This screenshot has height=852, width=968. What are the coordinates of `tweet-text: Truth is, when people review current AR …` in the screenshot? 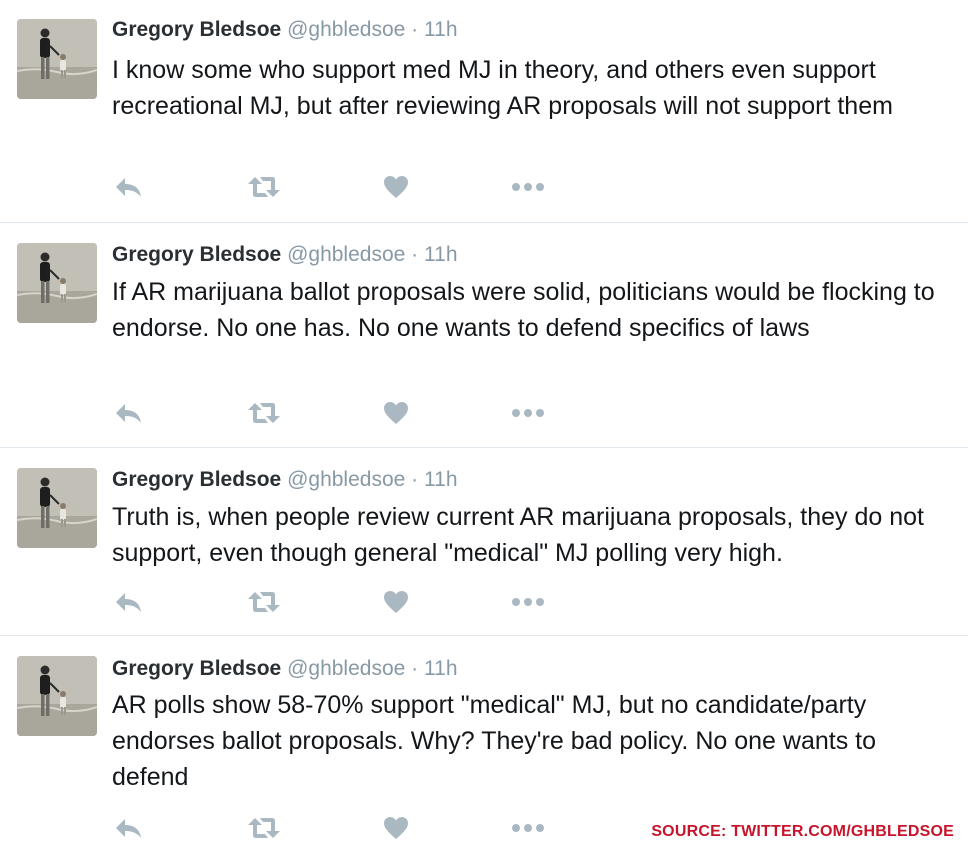 It's located at (518, 535).